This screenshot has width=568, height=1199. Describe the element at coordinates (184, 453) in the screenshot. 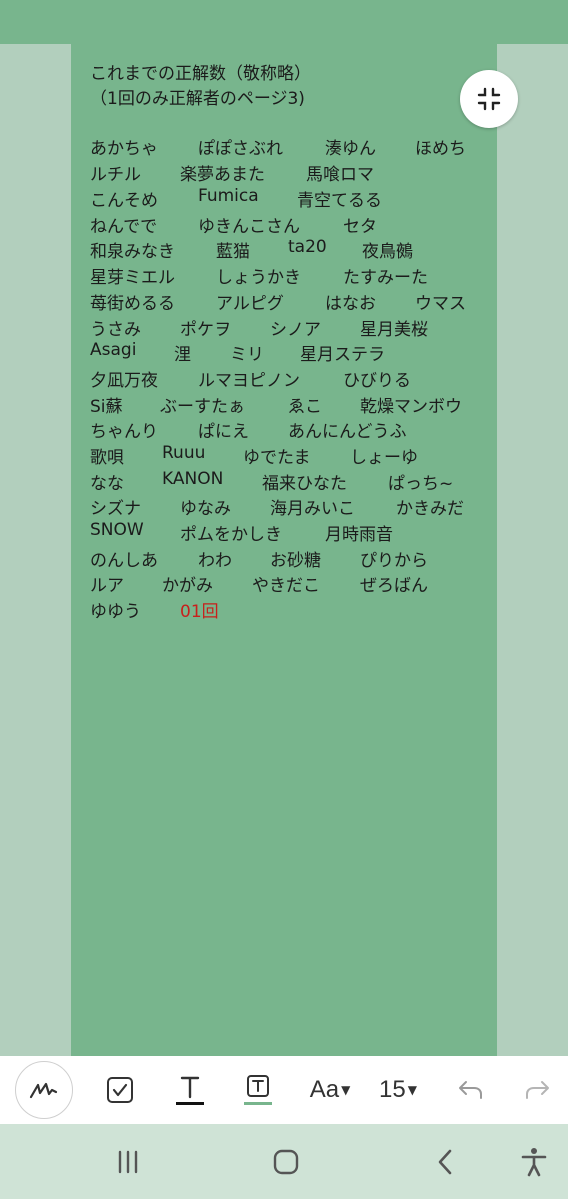

I see `name-cell: Ruuu` at that location.